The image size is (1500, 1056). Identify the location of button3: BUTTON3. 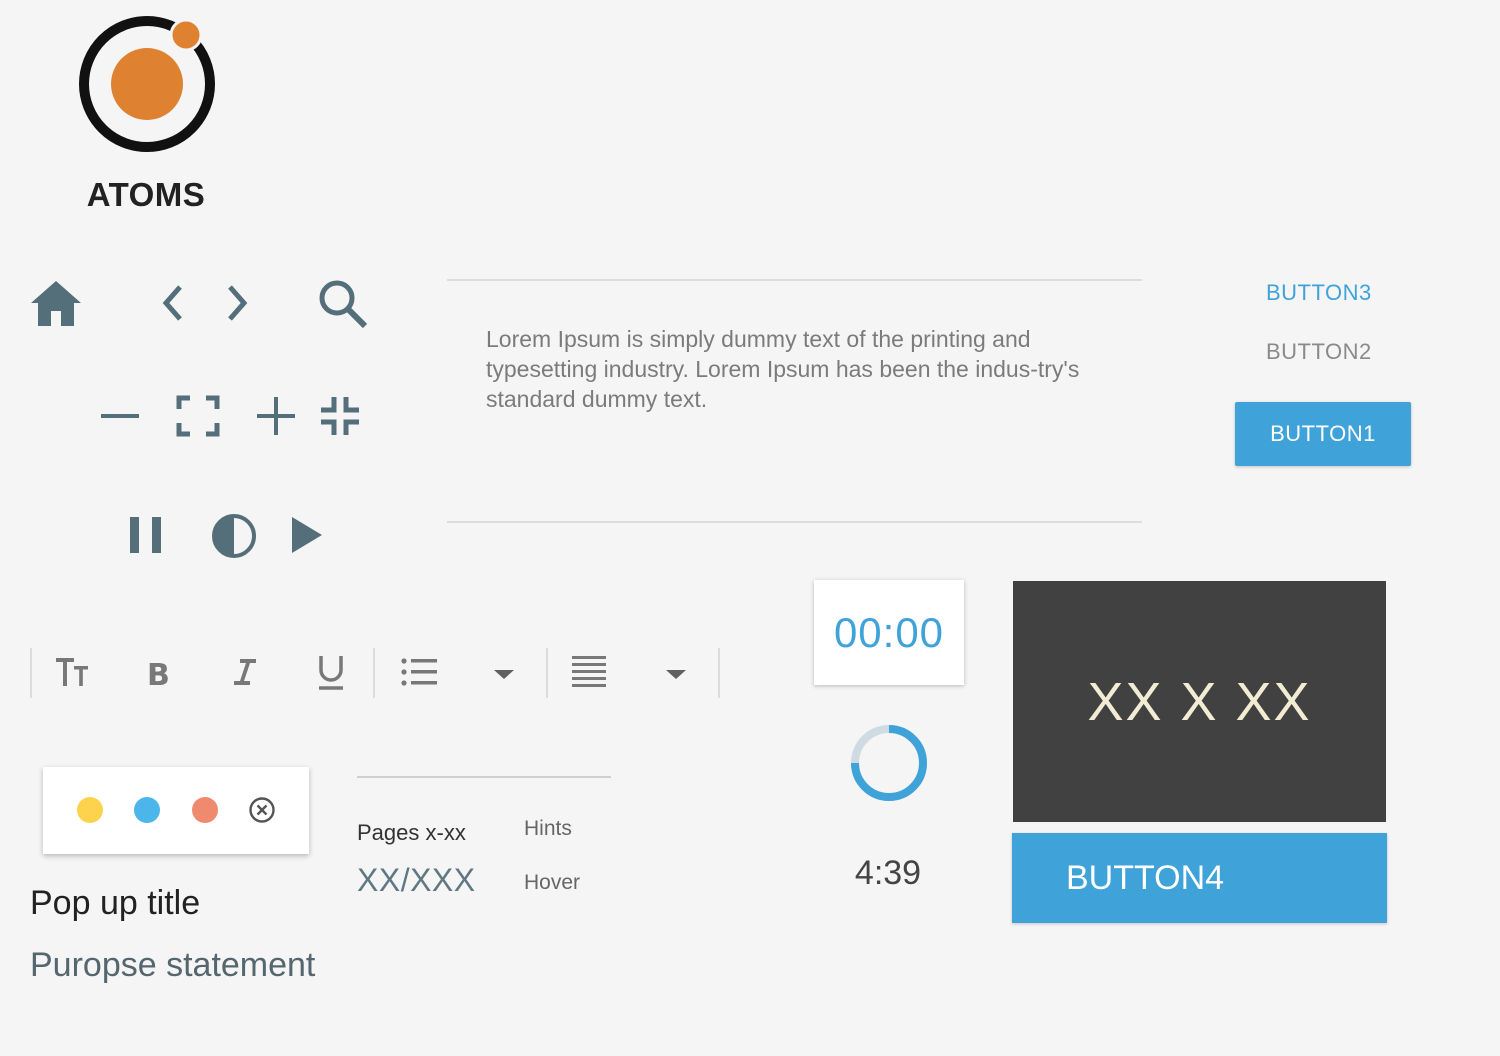
(1319, 293).